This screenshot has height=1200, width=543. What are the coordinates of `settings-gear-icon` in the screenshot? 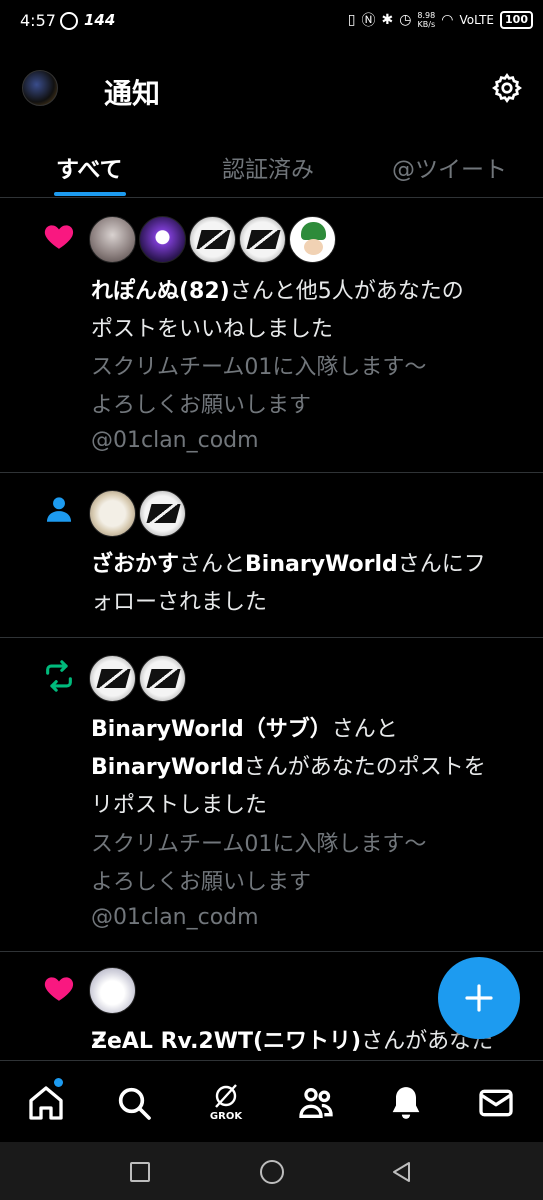 It's located at (507, 88).